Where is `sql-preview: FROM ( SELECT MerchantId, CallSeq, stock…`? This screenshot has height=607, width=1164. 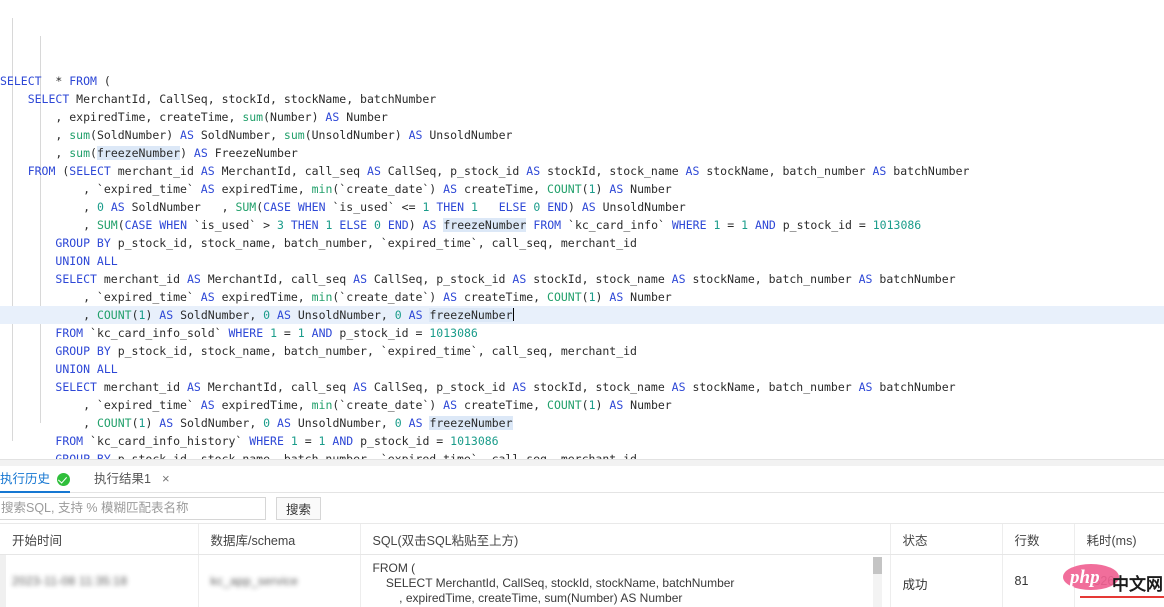
sql-preview: FROM ( SELECT MerchantId, CallSeq, stock… is located at coordinates (588, 584).